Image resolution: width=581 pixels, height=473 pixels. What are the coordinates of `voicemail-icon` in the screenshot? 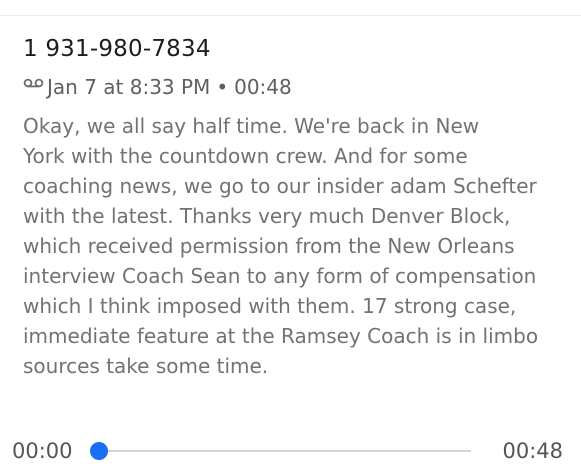 It's located at (34, 84).